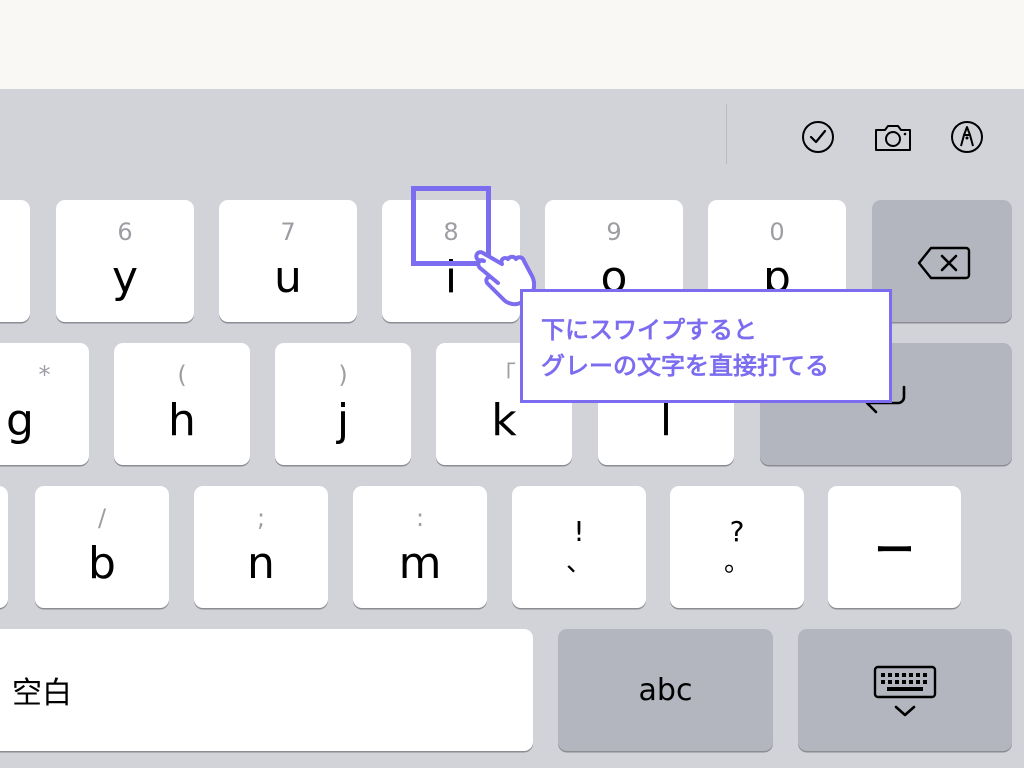  I want to click on tooltip-callout: 下にスワイプすると グレーの文字を直接打てる, so click(706, 346).